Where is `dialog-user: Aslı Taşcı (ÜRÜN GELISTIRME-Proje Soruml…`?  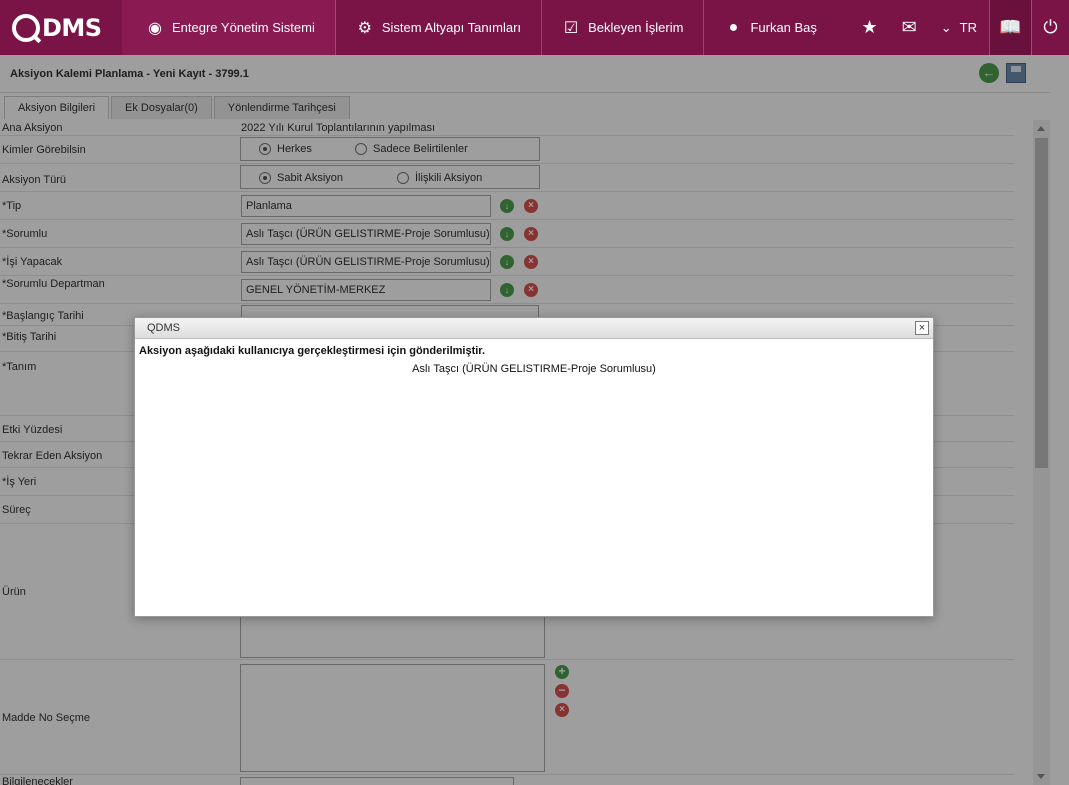 dialog-user: Aslı Taşcı (ÜRÜN GELISTIRME-Proje Soruml… is located at coordinates (534, 369).